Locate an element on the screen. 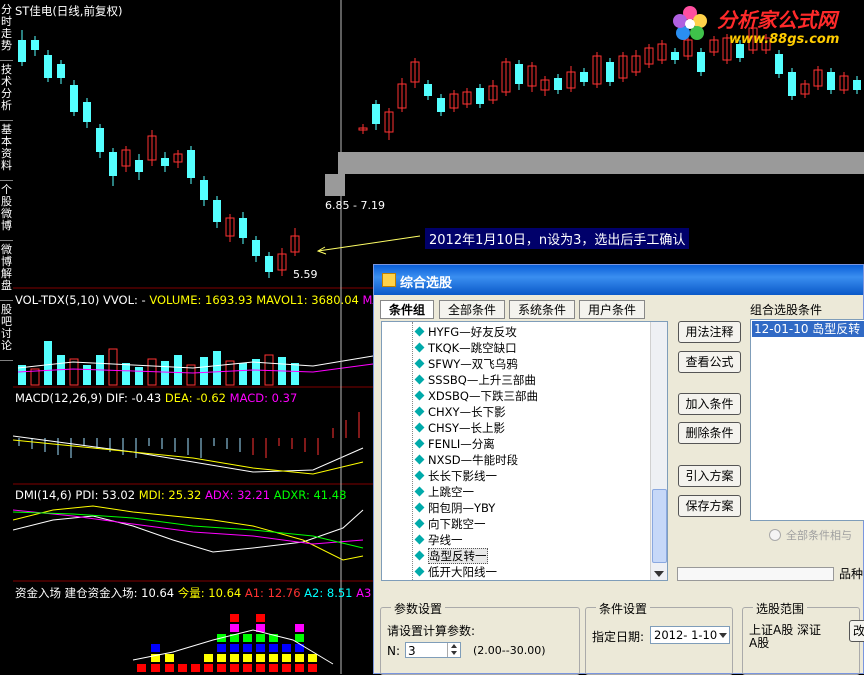  param-n-label: N: is located at coordinates (394, 651).